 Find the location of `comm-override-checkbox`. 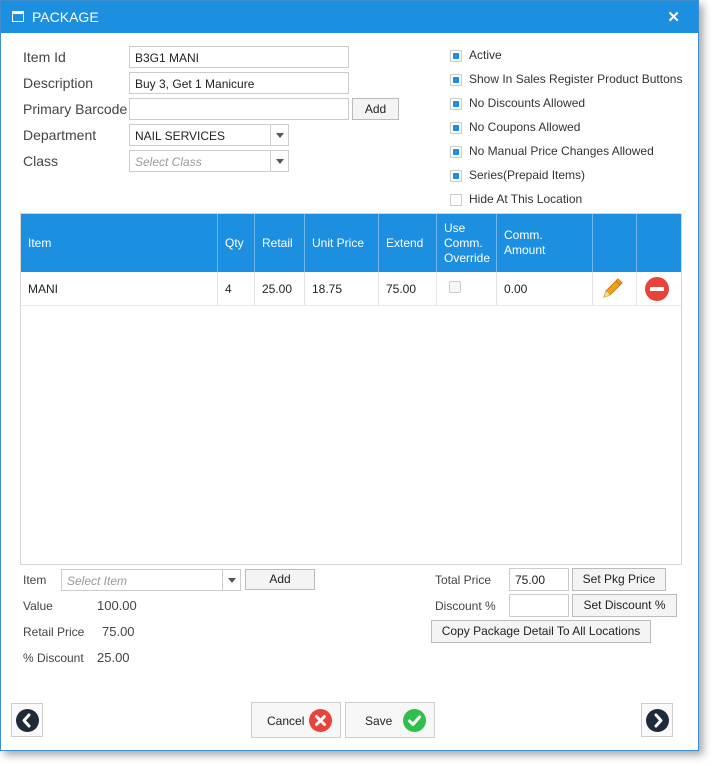

comm-override-checkbox is located at coordinates (455, 287).